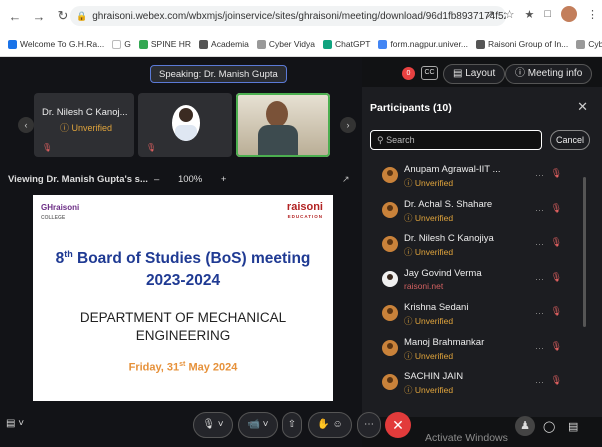 The image size is (602, 447). Describe the element at coordinates (429, 73) in the screenshot. I see `captions-button: CC` at that location.